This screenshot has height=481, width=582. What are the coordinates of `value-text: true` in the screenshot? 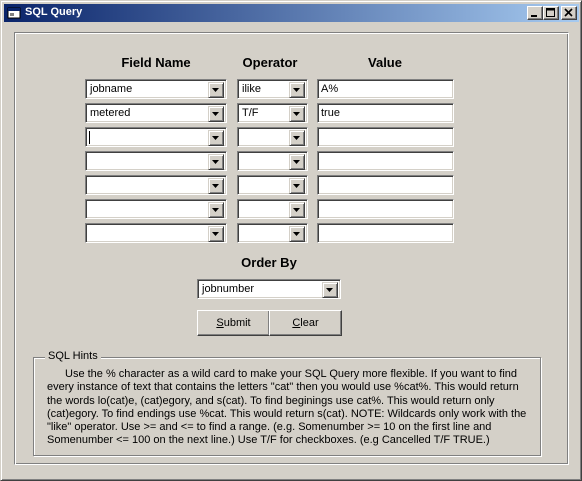 It's located at (330, 113).